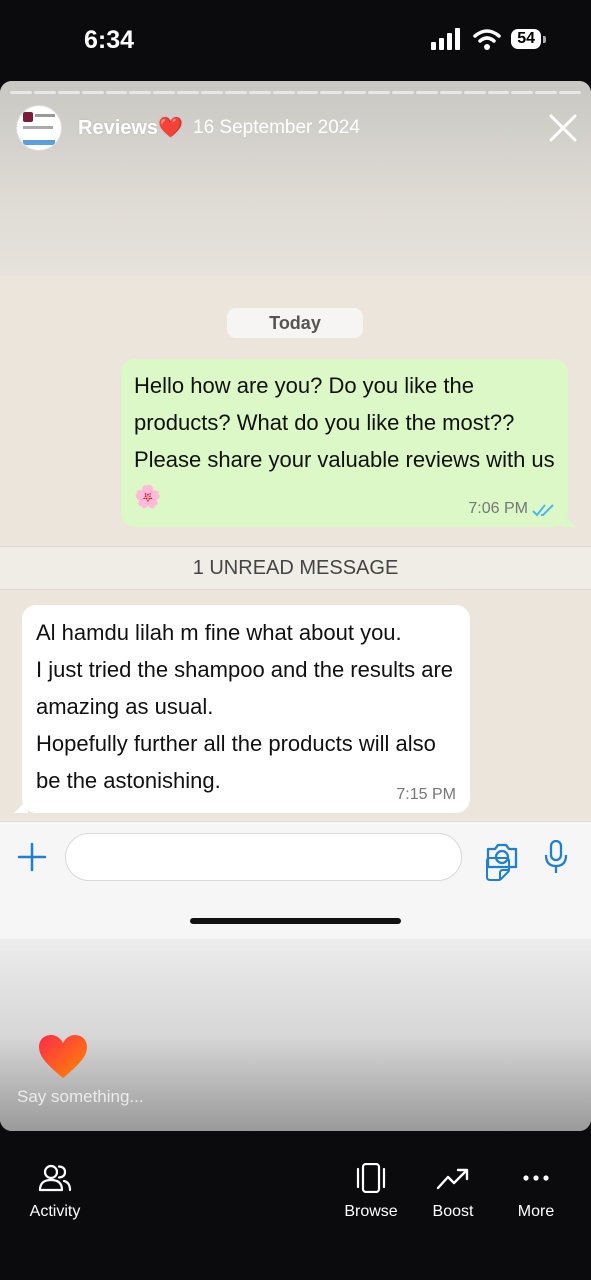 Image resolution: width=591 pixels, height=1280 pixels. Describe the element at coordinates (371, 1211) in the screenshot. I see `tab-browse-label: Browse` at that location.